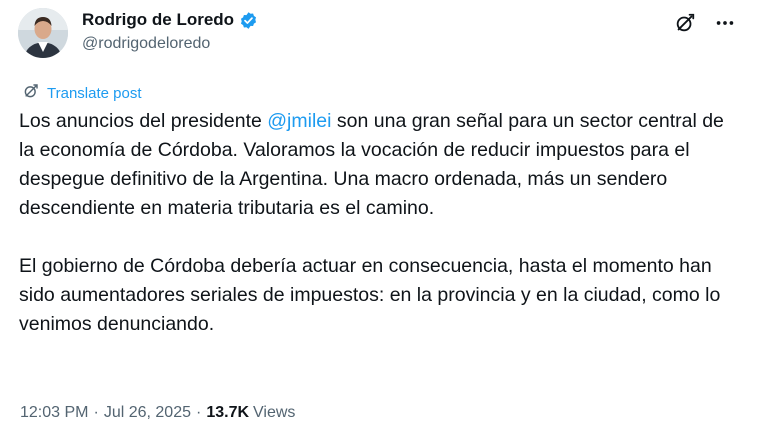 The height and width of the screenshot is (438, 760). I want to click on views-label: Views, so click(274, 412).